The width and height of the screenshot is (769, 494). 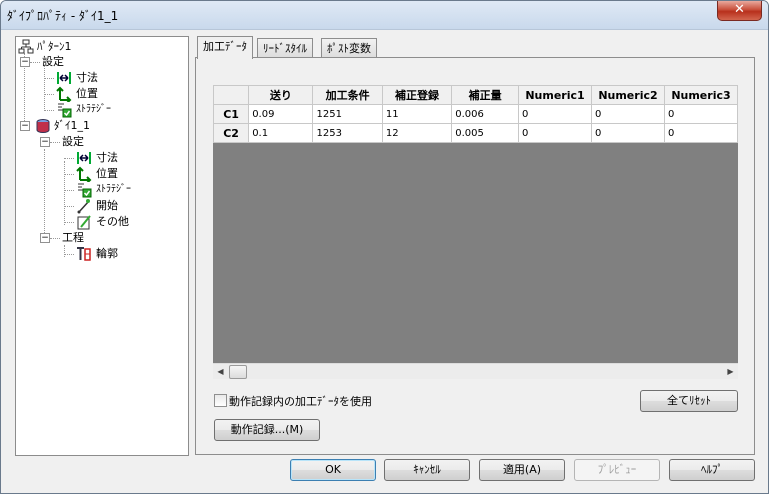 I want to click on table-cell: 0.006, so click(x=485, y=114).